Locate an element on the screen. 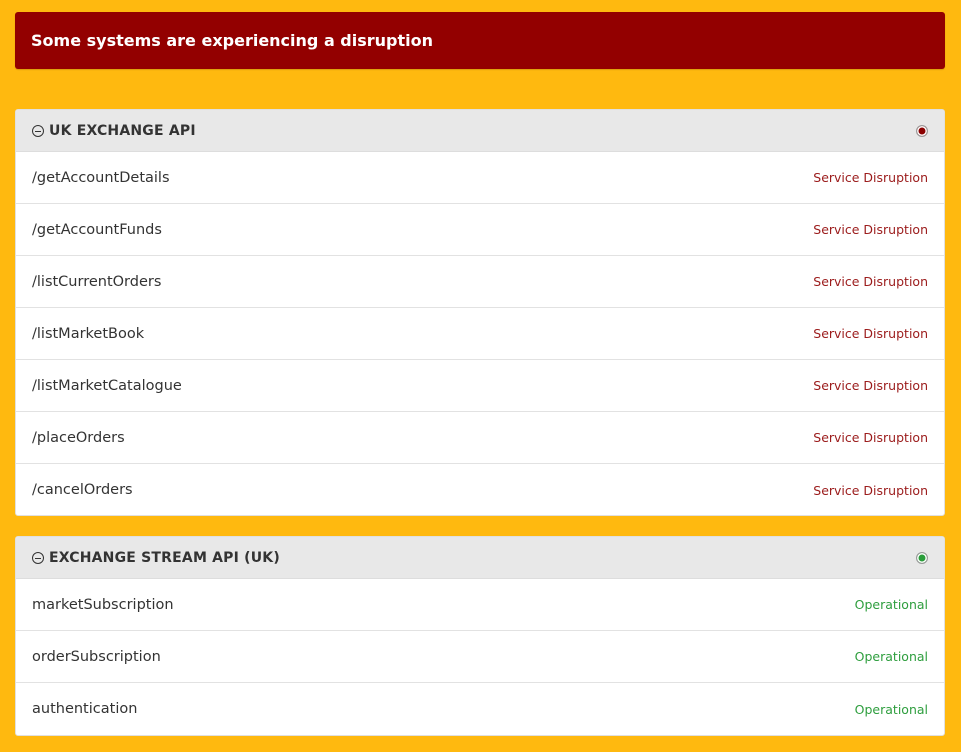 This screenshot has width=961, height=752. component-row: /listMarketCatalogue Service Disruption is located at coordinates (480, 386).